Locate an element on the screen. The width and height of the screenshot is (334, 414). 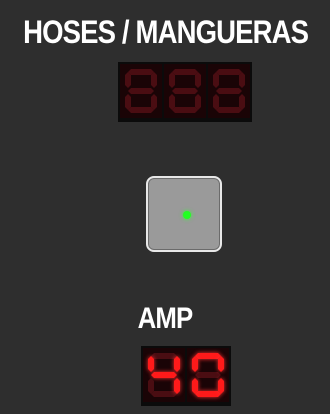
hoses-segment-3-b is located at coordinates (242, 80).